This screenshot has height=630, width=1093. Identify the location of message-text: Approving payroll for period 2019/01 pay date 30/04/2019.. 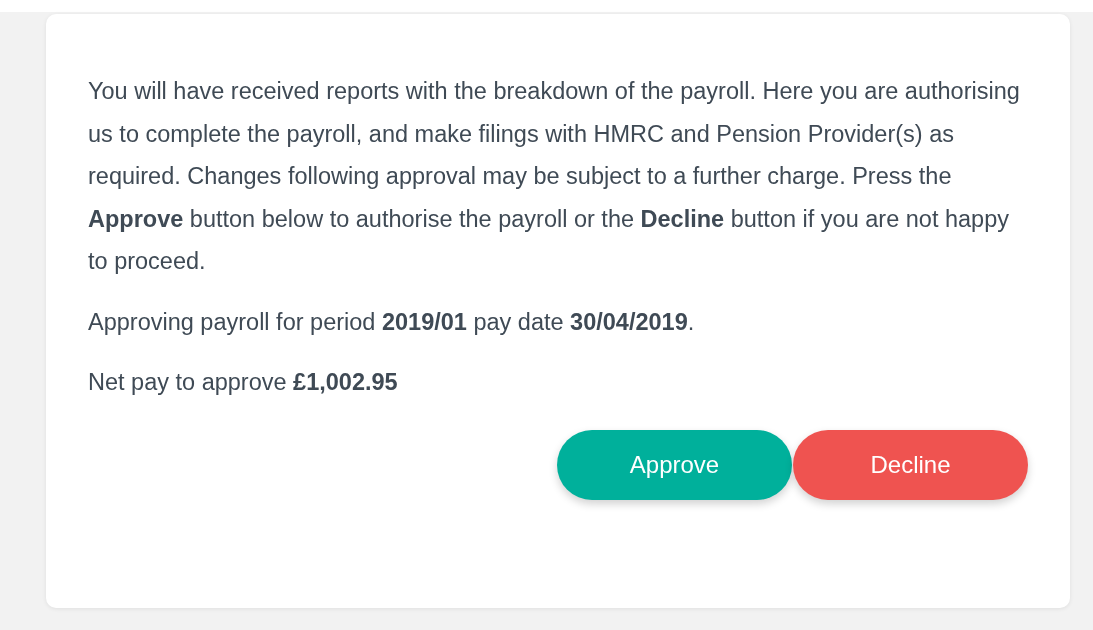
(392, 322).